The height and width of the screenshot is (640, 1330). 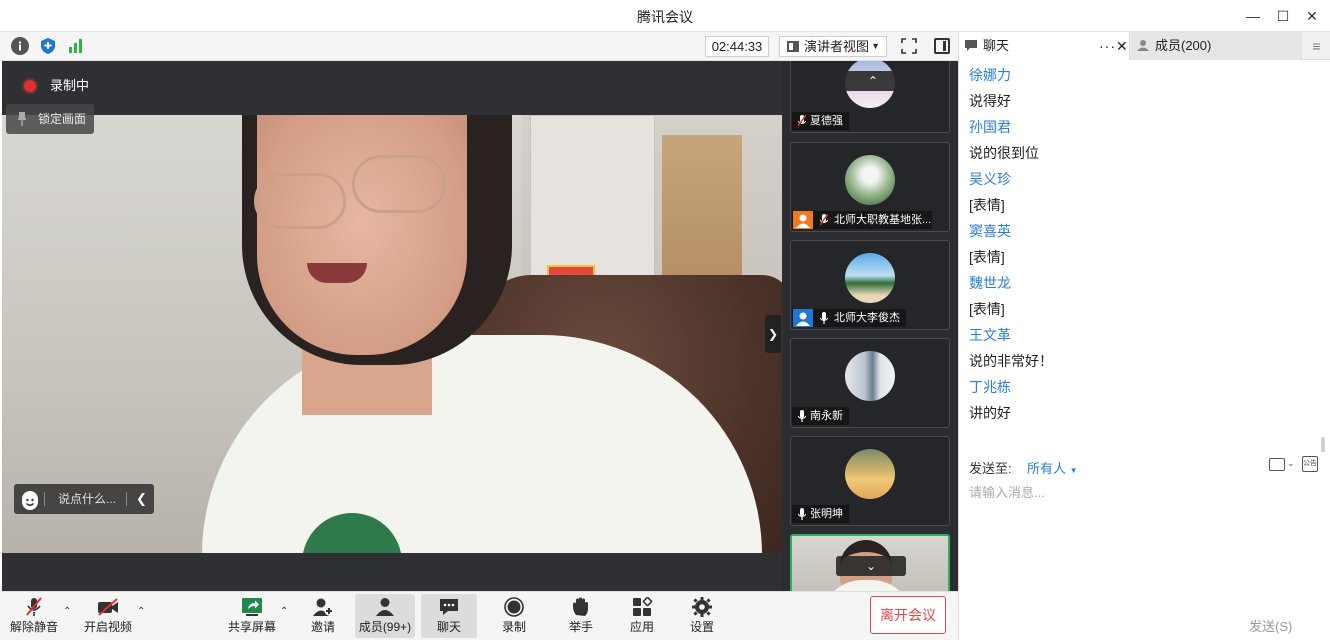 I want to click on participant-tile: 北师大李俊杰, so click(x=870, y=285).